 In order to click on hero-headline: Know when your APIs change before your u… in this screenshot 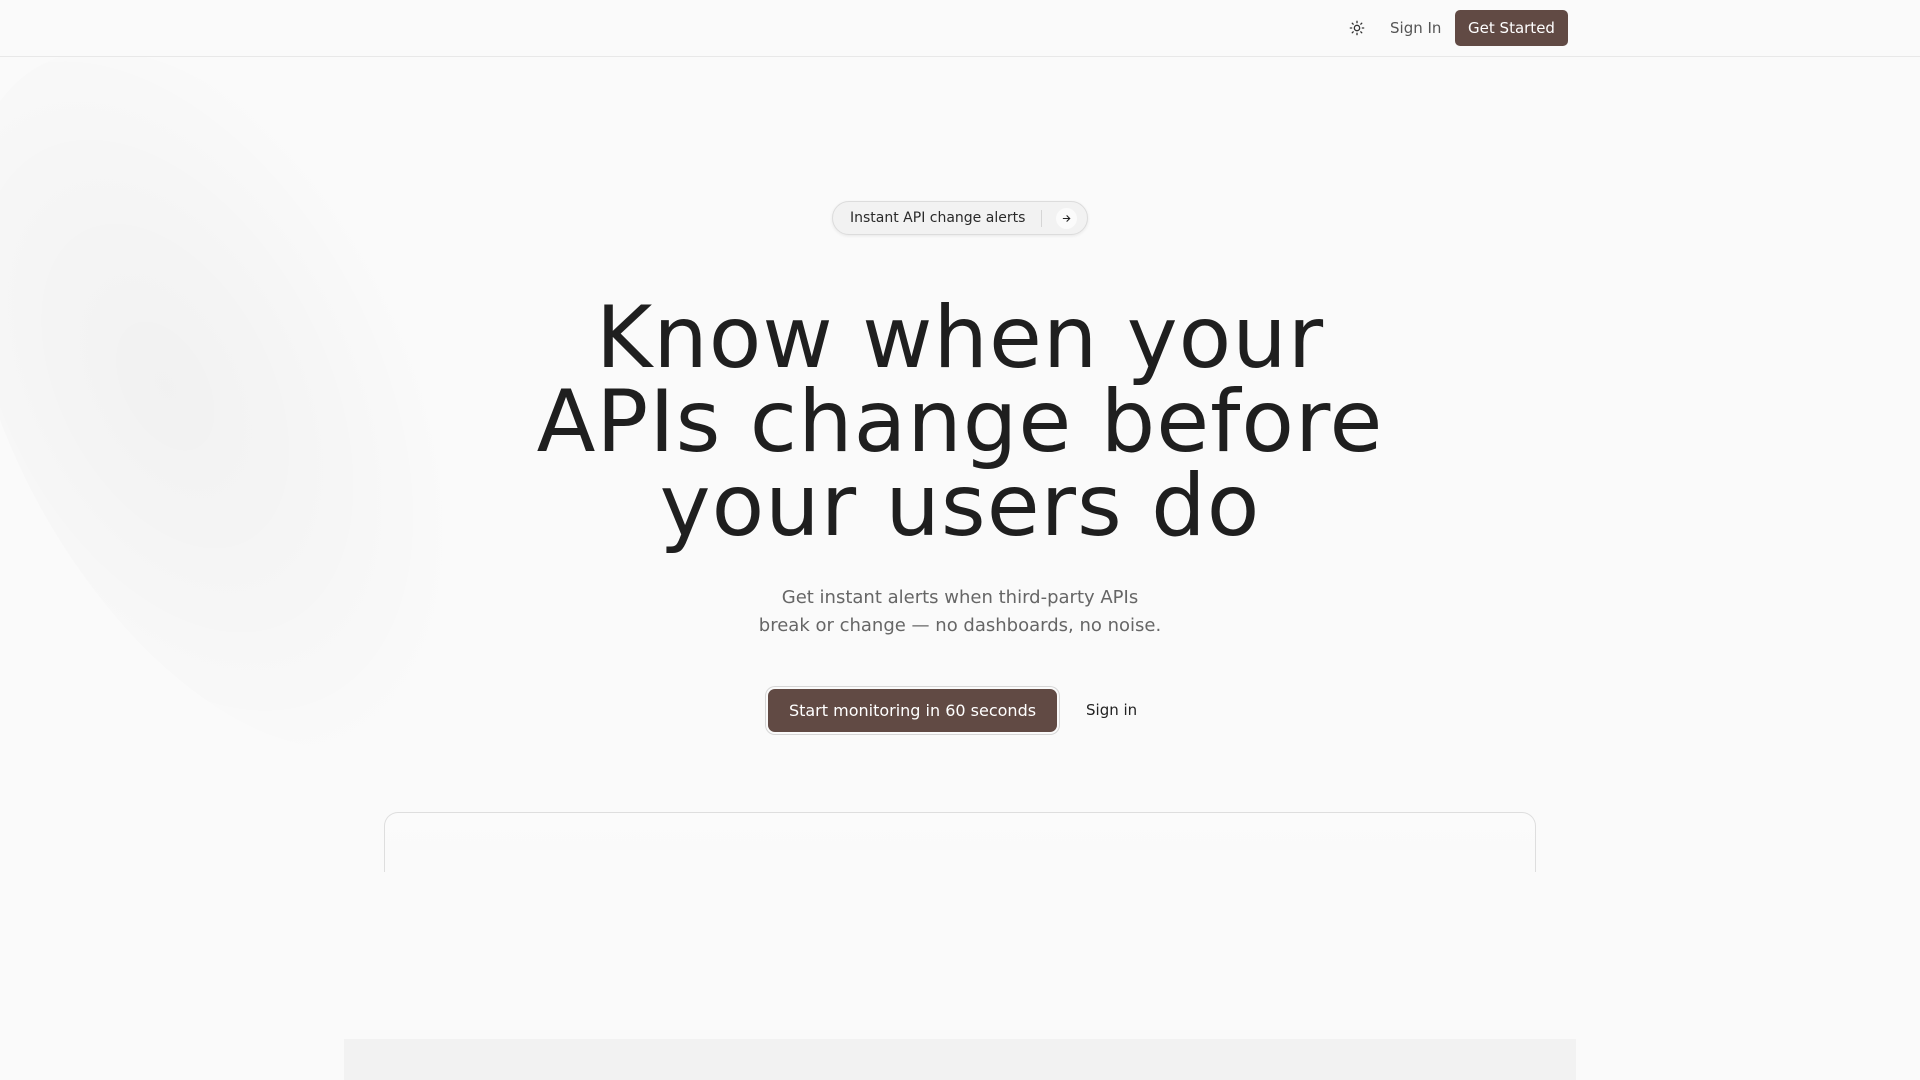, I will do `click(960, 422)`.